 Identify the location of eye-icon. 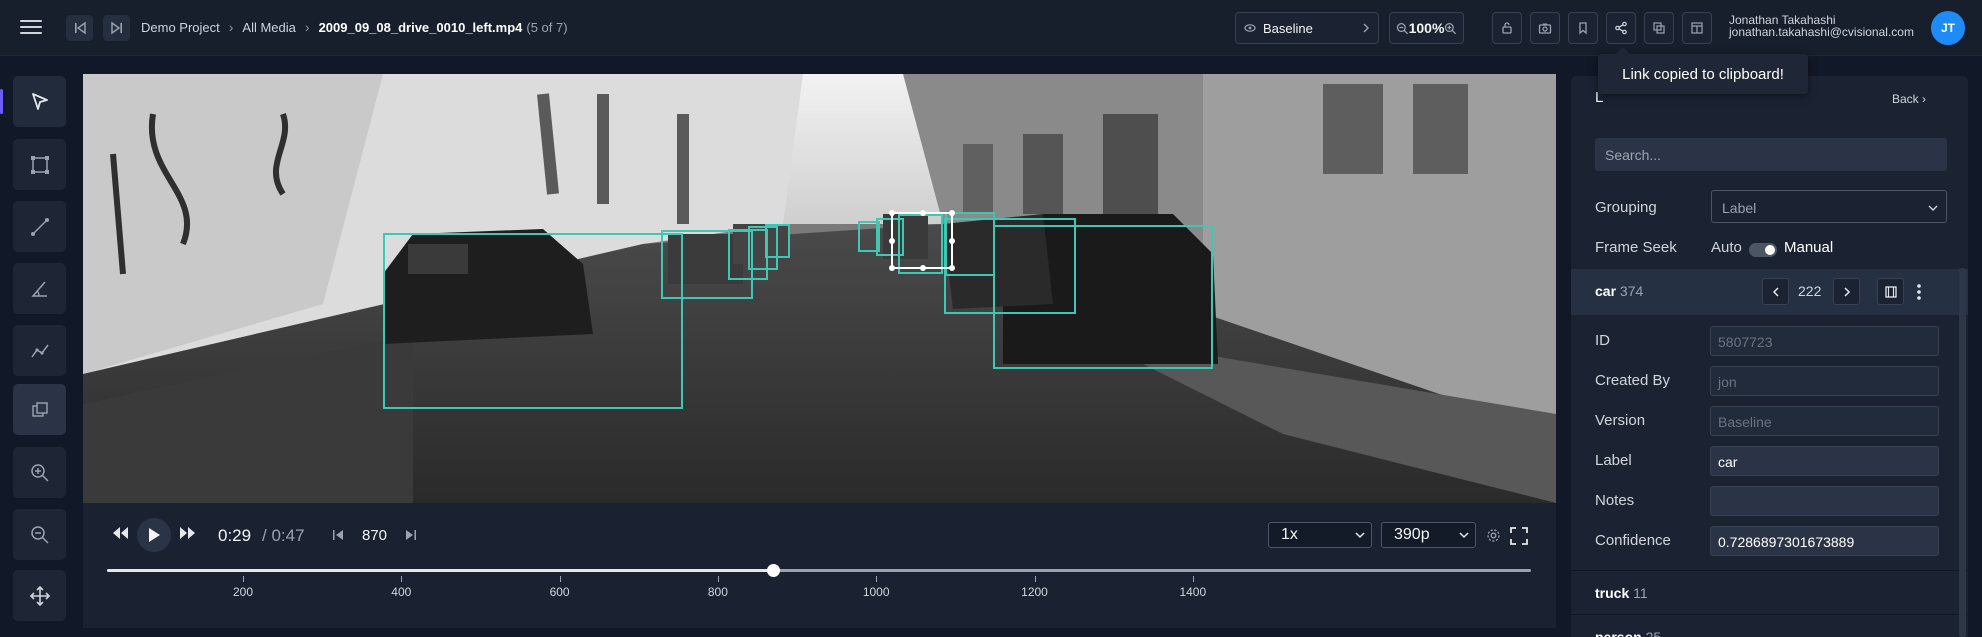
(1250, 28).